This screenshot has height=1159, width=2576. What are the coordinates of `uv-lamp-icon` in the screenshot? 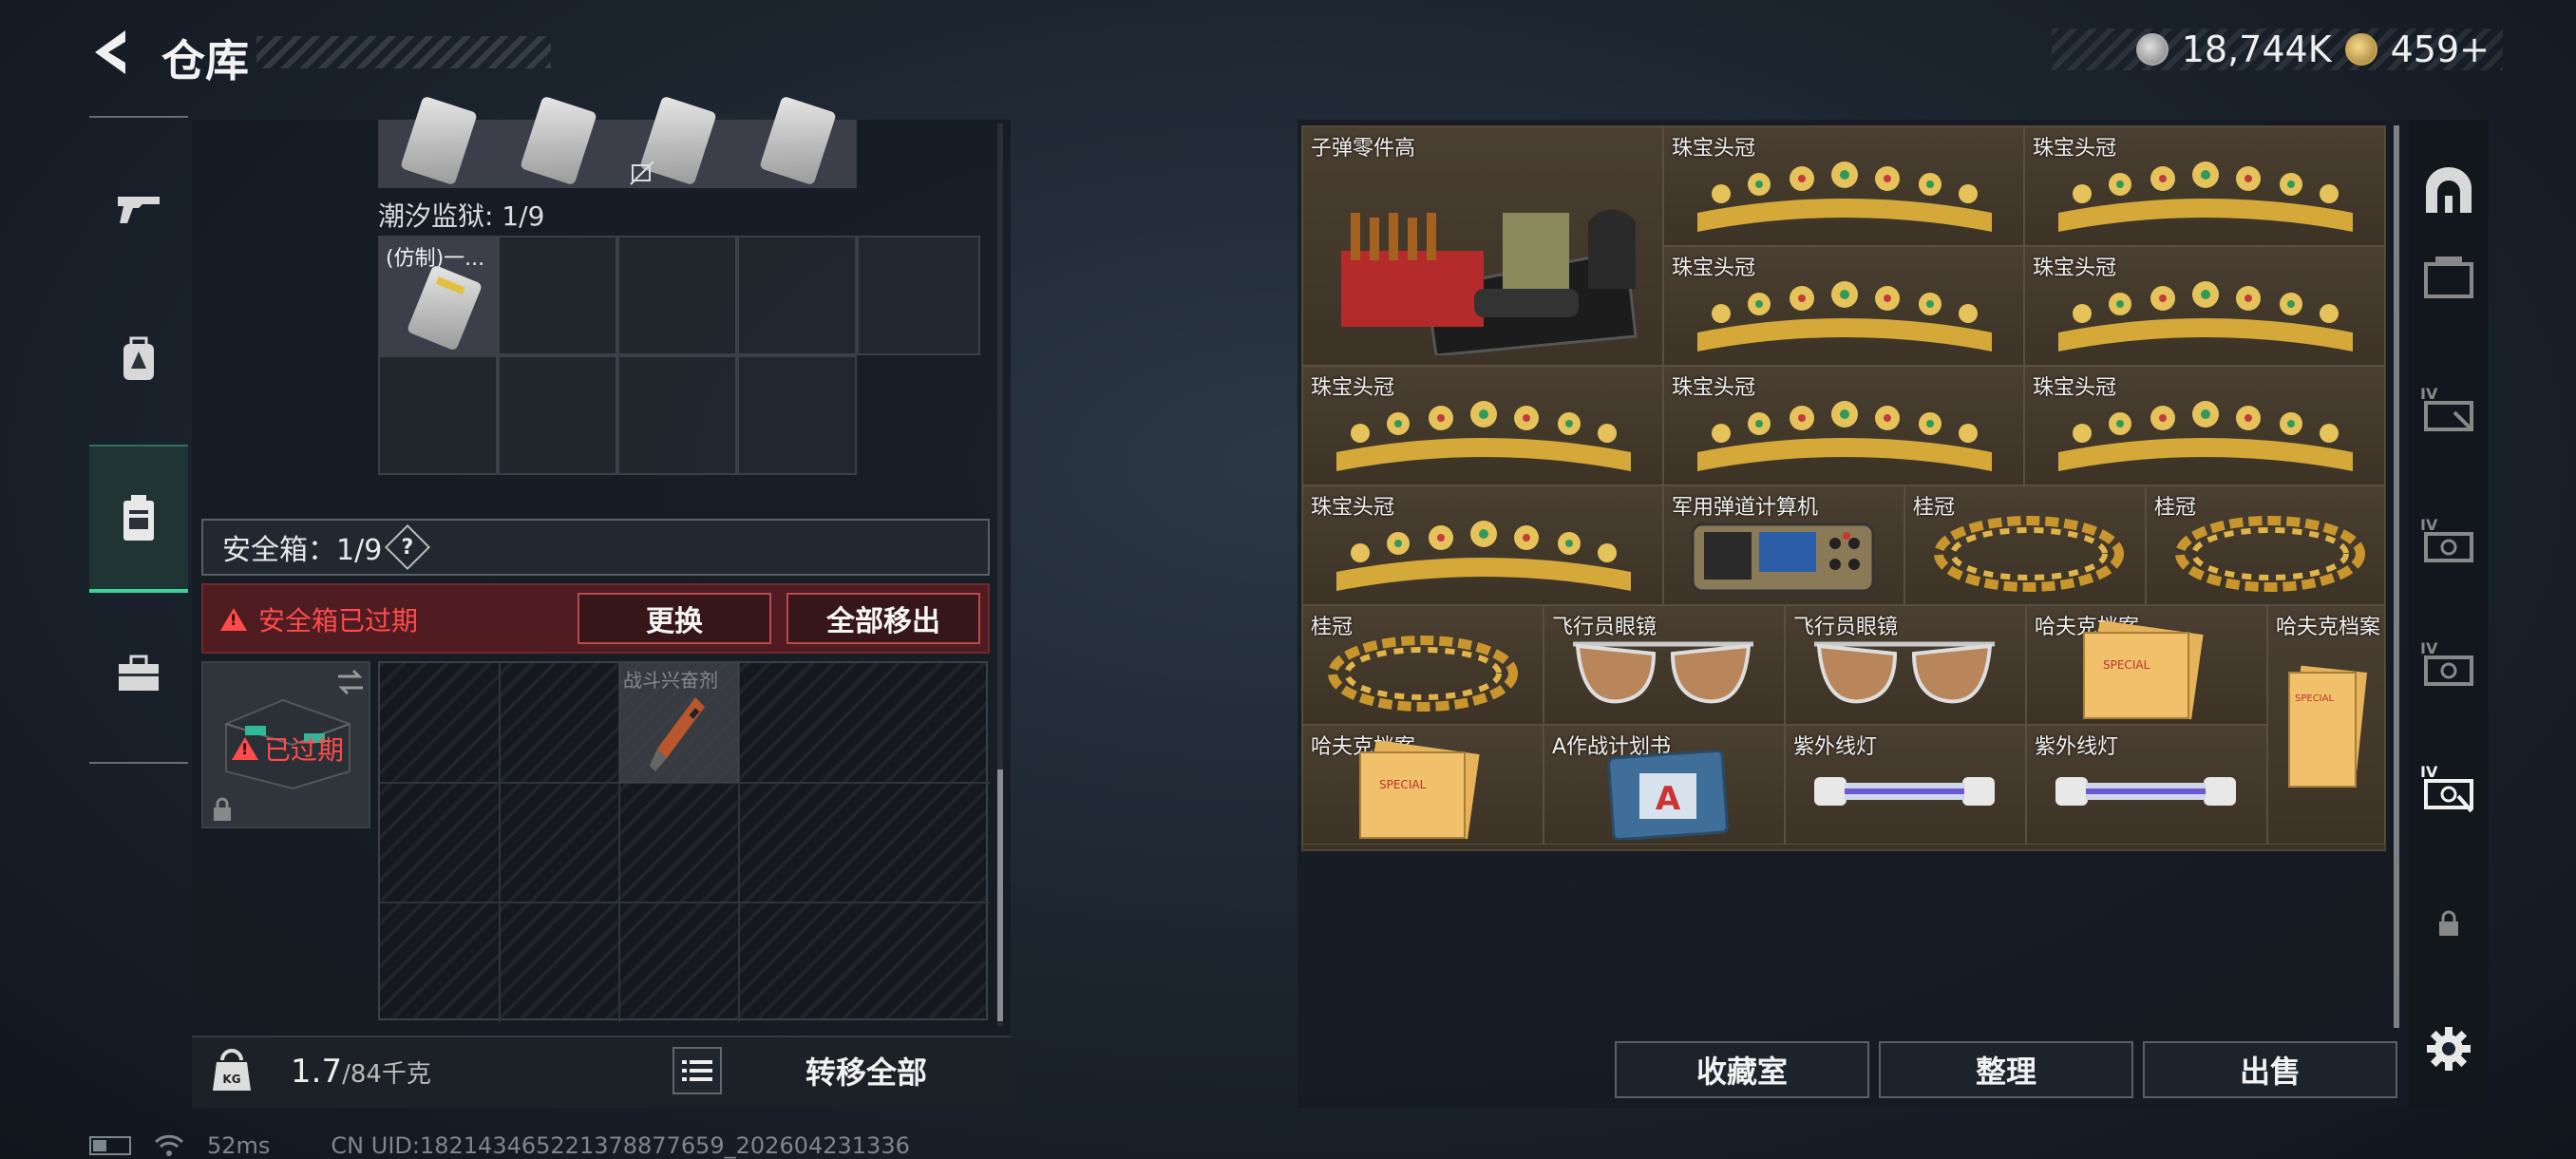 It's located at (2145, 791).